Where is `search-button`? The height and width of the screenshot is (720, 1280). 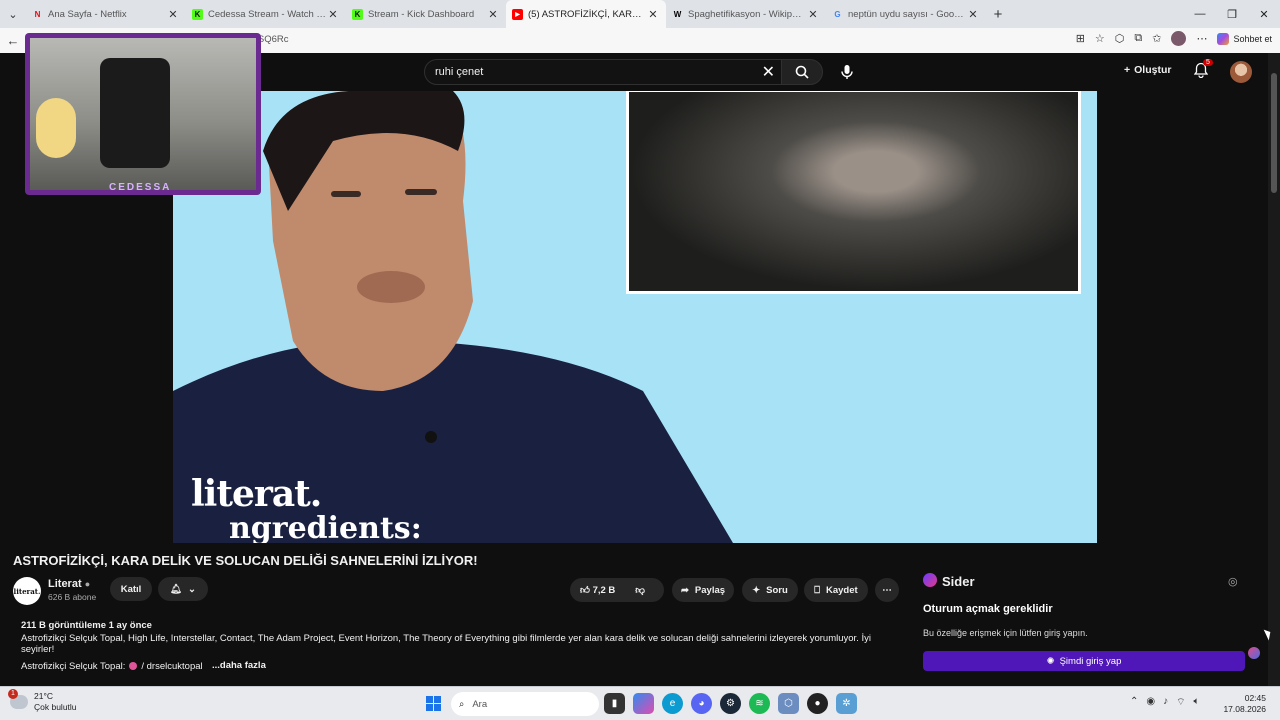 search-button is located at coordinates (802, 72).